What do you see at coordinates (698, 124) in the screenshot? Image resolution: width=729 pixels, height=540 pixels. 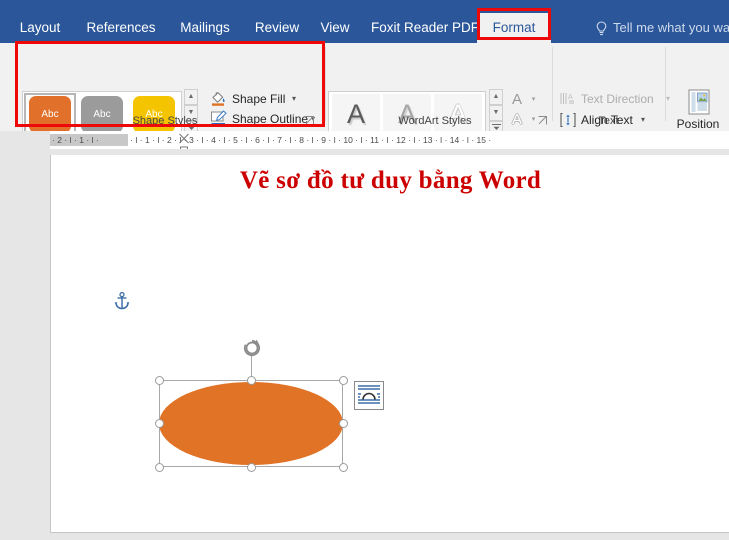 I see `position-label: Position` at bounding box center [698, 124].